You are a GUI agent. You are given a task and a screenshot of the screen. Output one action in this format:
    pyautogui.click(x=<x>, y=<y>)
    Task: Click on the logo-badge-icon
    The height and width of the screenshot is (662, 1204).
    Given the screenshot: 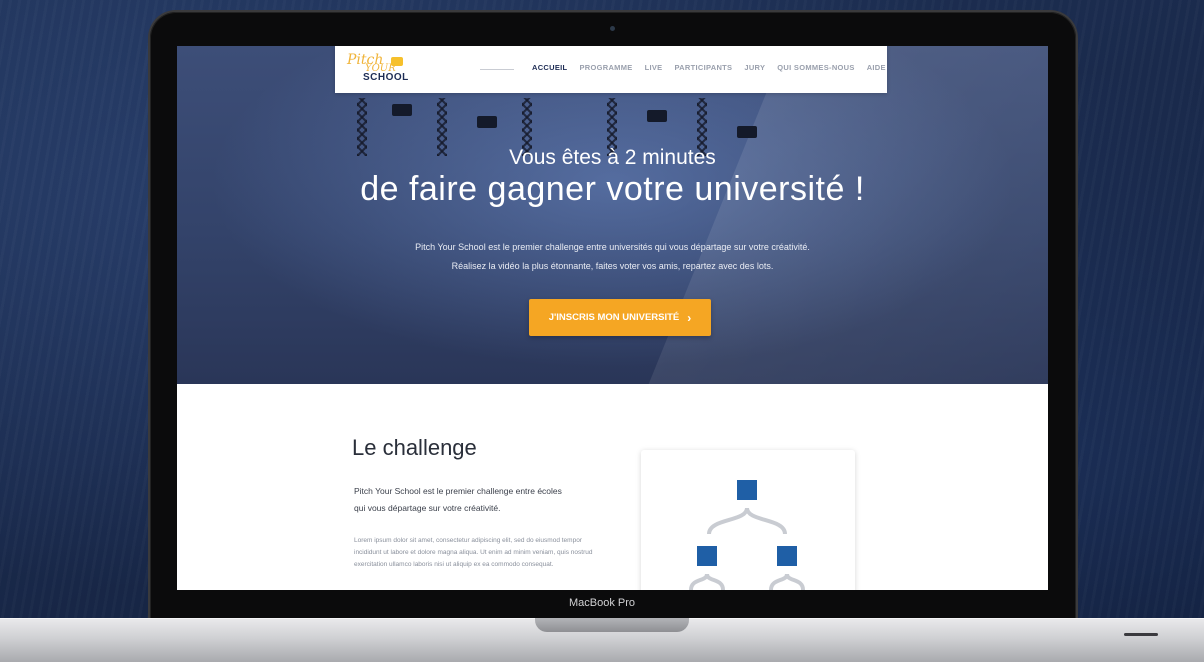 What is the action you would take?
    pyautogui.click(x=397, y=61)
    